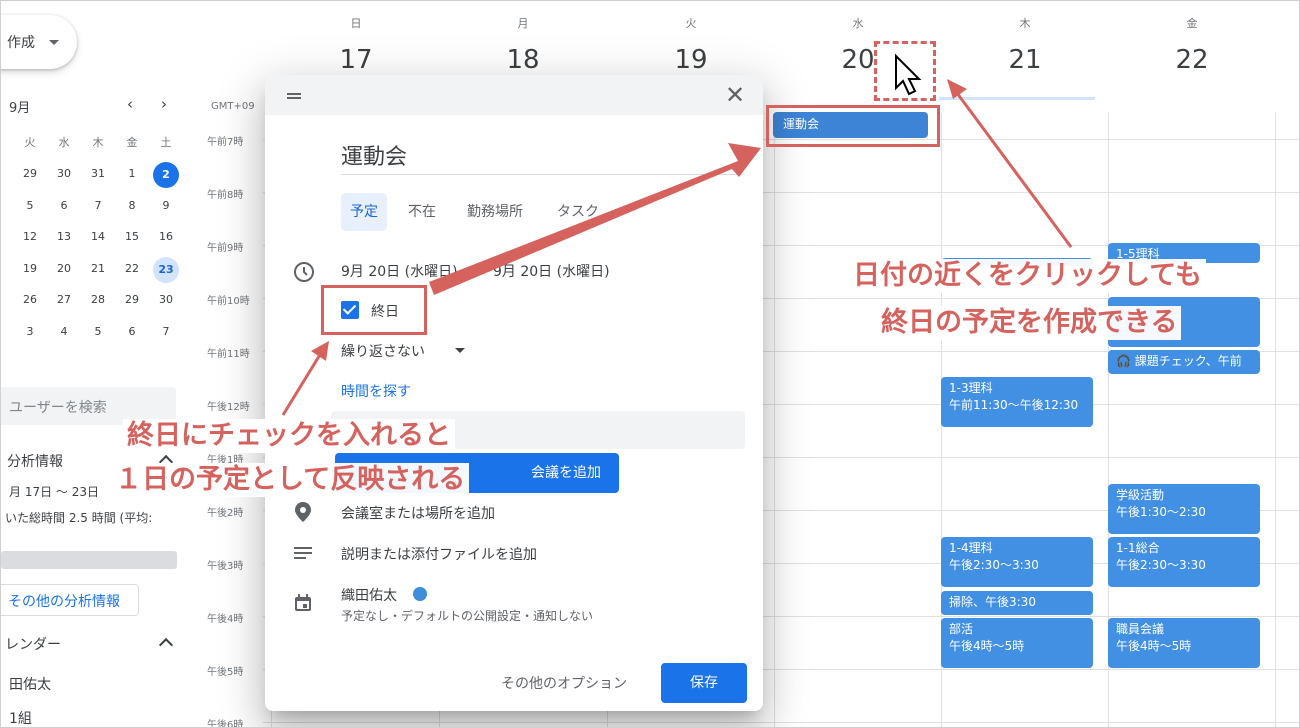  I want to click on annotation-right-line2: 終日の予定を作成できる, so click(1029, 323).